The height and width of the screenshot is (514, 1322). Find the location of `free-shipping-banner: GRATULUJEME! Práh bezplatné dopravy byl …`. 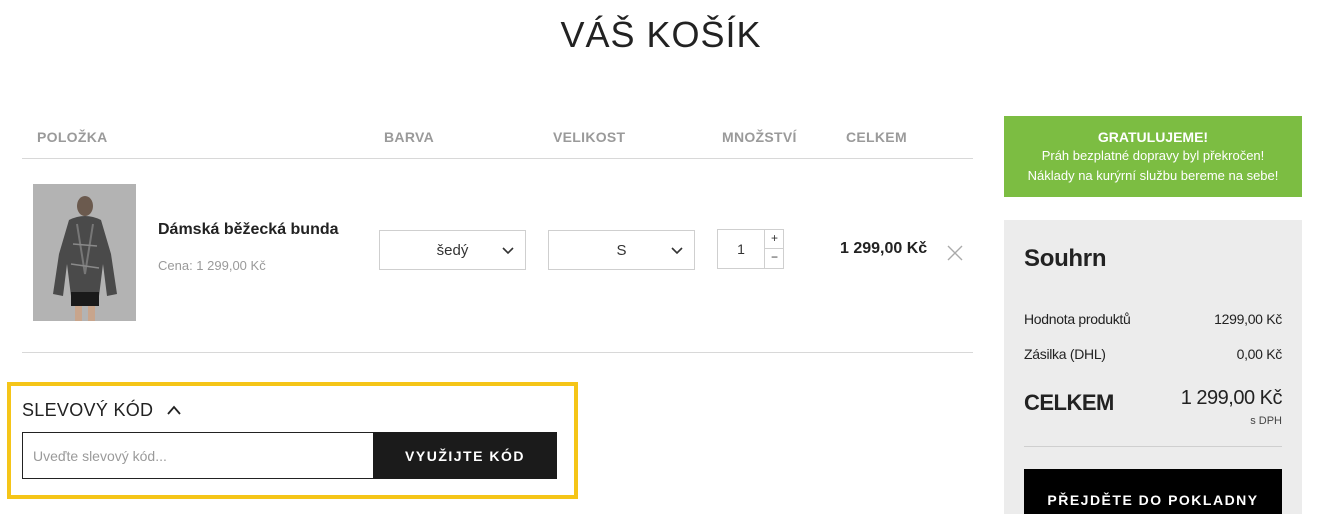

free-shipping-banner: GRATULUJEME! Práh bezplatné dopravy byl … is located at coordinates (1153, 156).